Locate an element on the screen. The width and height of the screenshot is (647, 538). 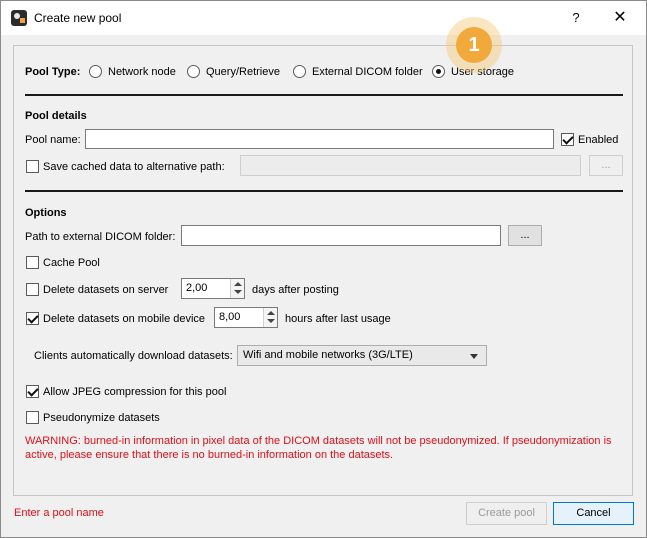
external-path-input is located at coordinates (341, 235).